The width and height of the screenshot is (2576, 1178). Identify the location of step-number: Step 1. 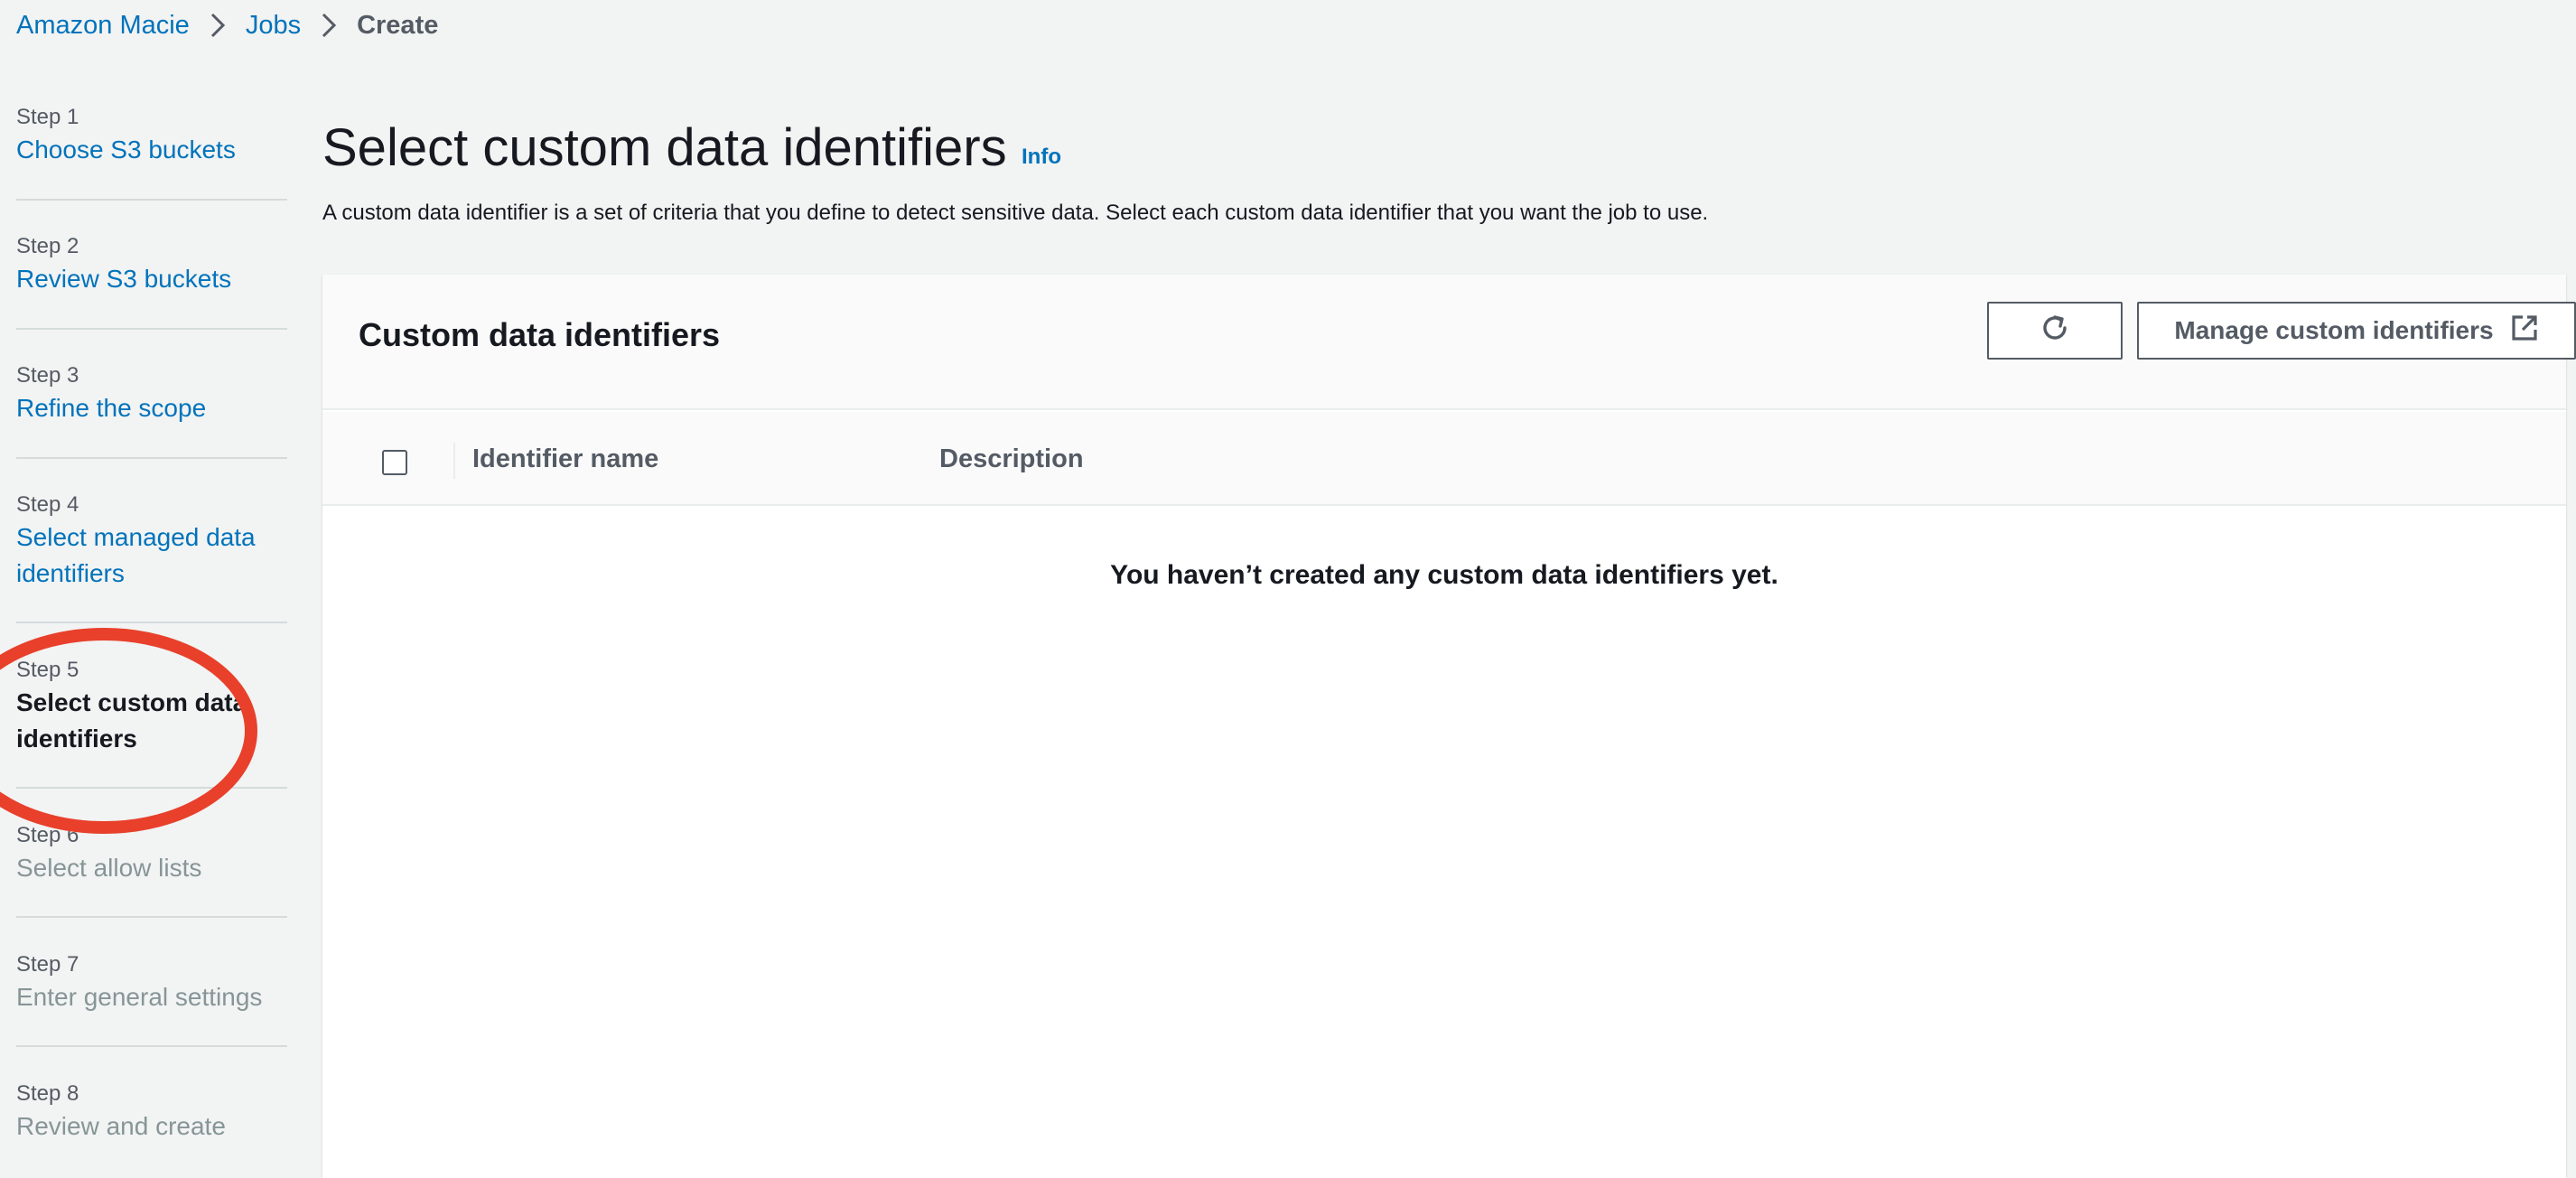
(47, 117).